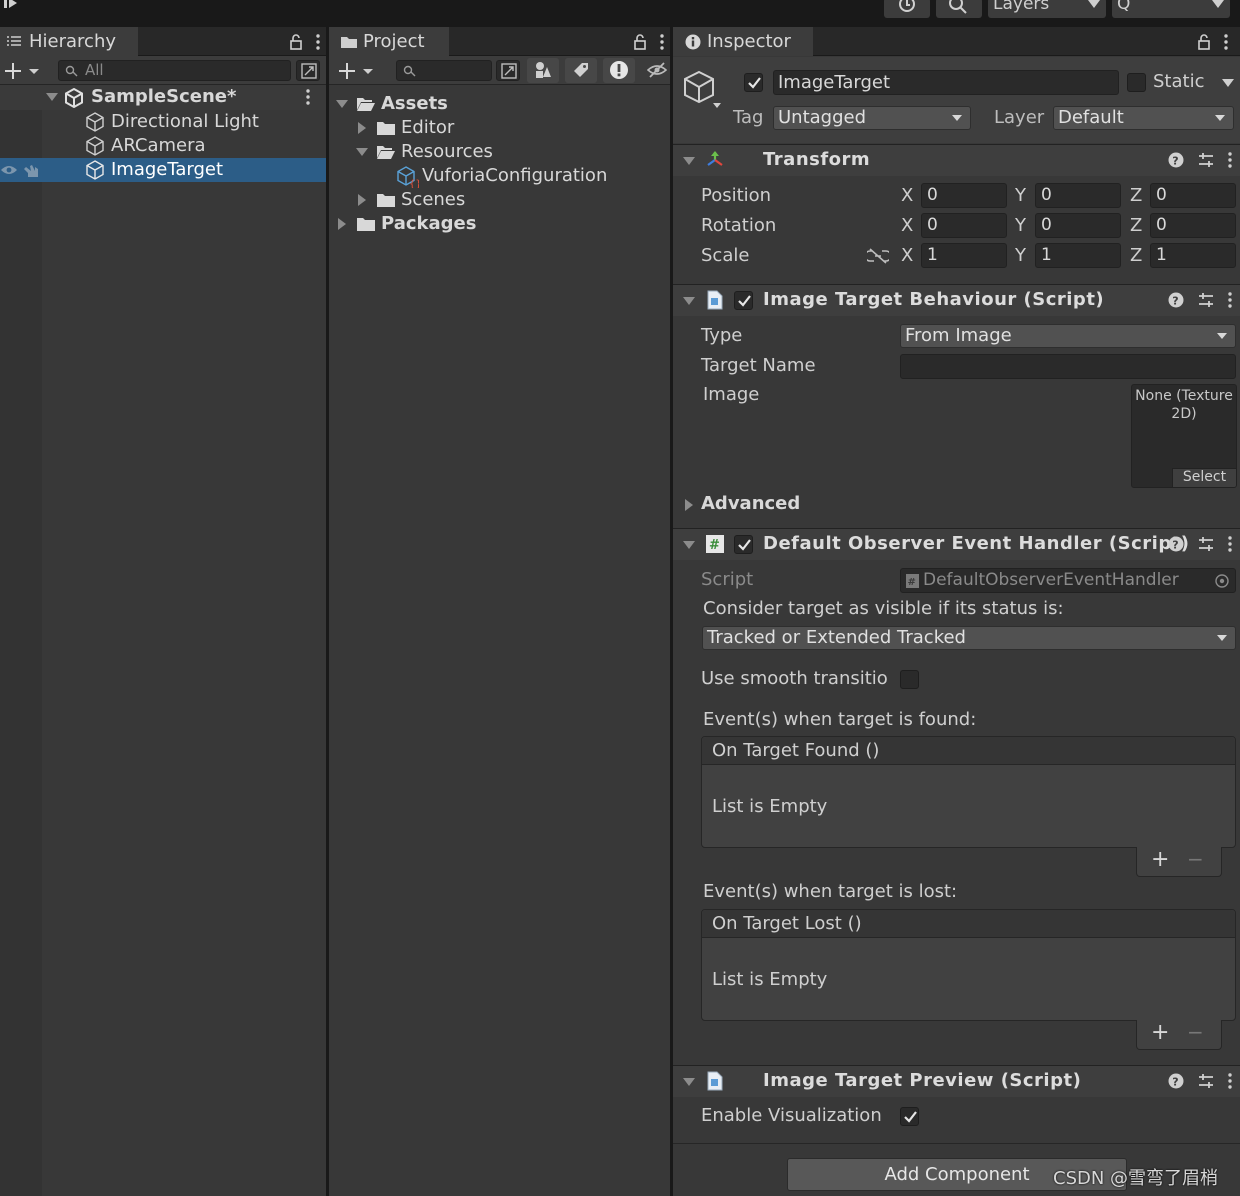  I want to click on search-input: All, so click(174, 70).